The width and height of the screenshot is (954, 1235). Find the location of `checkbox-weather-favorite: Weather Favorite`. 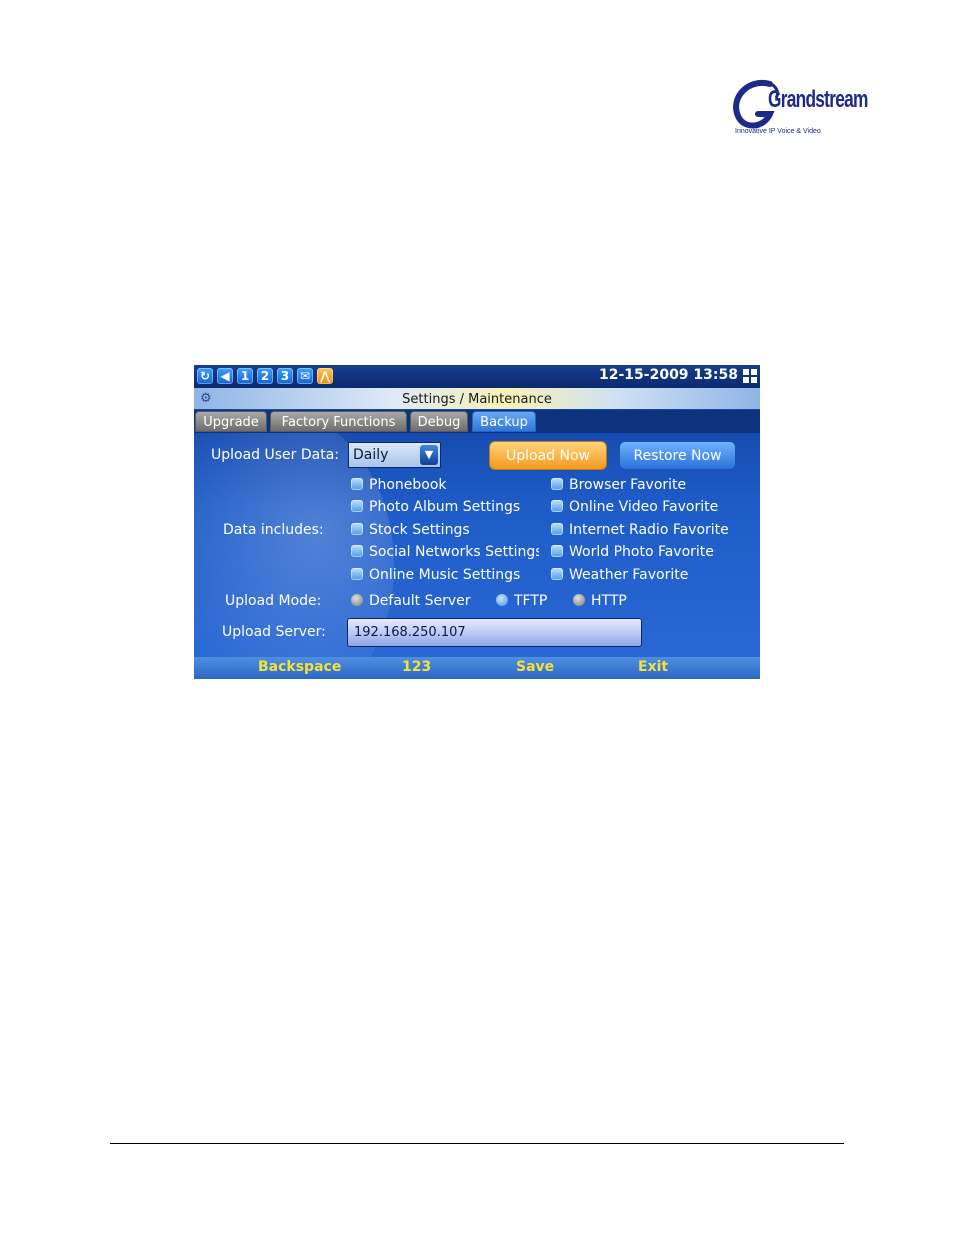

checkbox-weather-favorite: Weather Favorite is located at coordinates (619, 575).